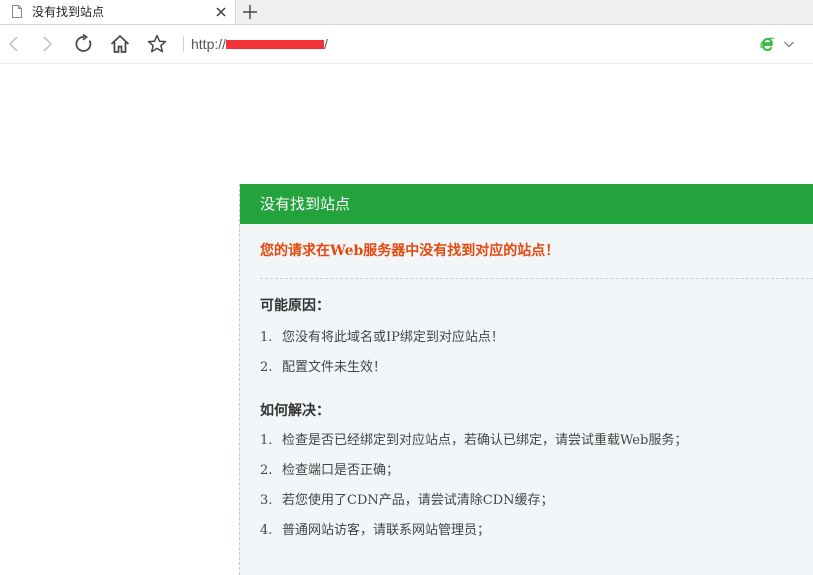  What do you see at coordinates (789, 44) in the screenshot?
I see `chevron-down-icon` at bounding box center [789, 44].